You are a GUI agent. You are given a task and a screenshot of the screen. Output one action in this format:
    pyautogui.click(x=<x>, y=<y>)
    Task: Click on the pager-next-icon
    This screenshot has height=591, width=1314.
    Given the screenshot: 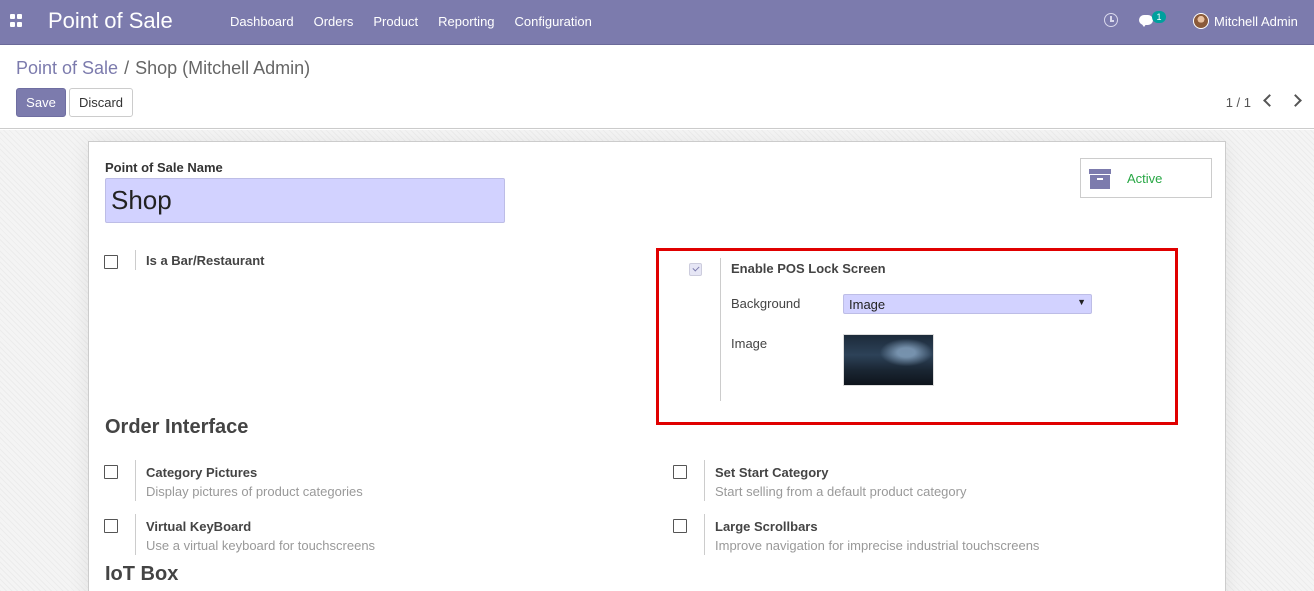 What is the action you would take?
    pyautogui.click(x=1295, y=100)
    